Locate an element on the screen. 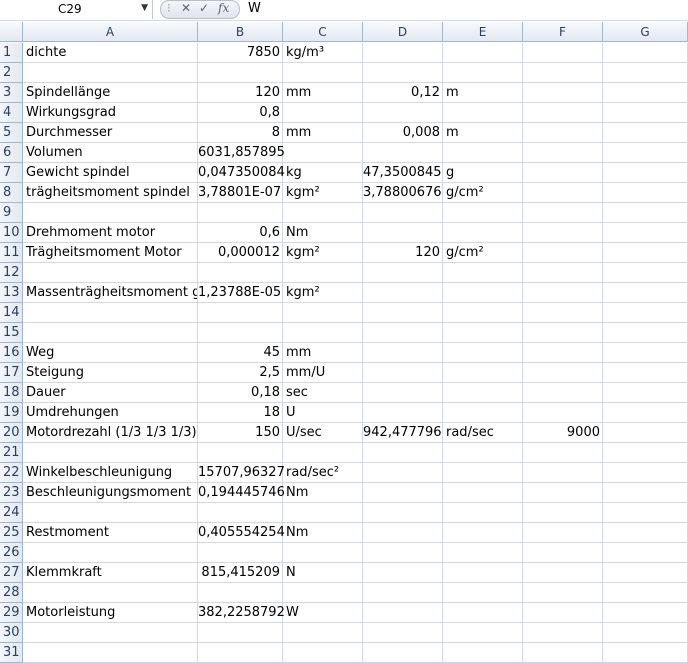  cell-b27: 815,415209 is located at coordinates (240, 573).